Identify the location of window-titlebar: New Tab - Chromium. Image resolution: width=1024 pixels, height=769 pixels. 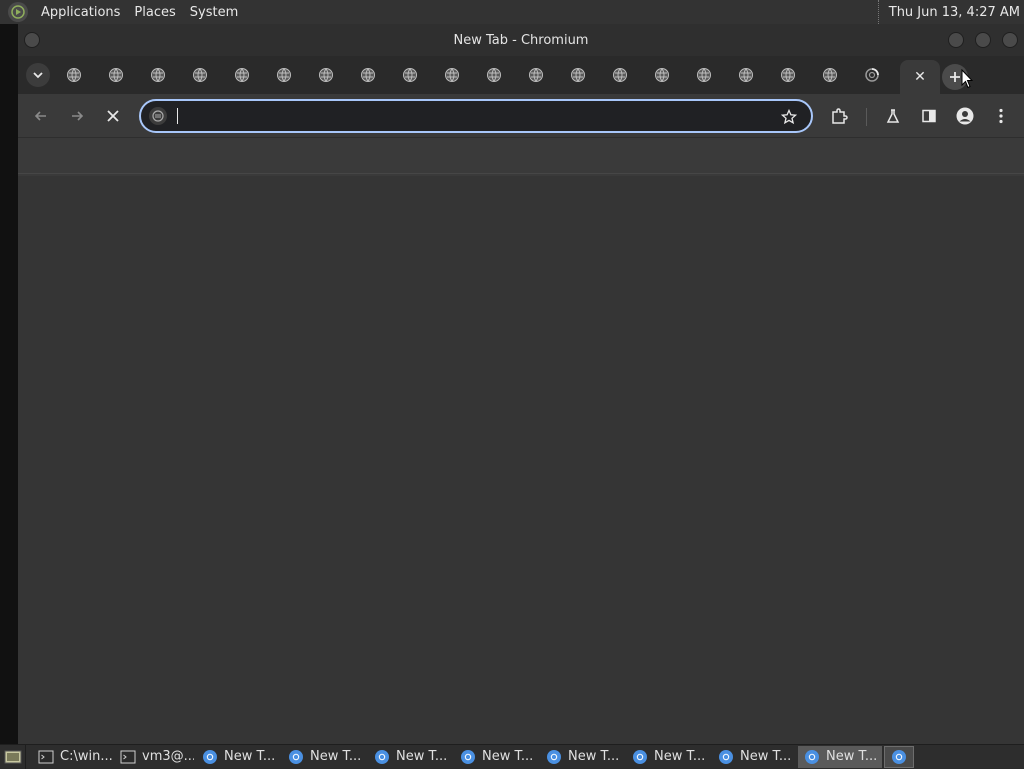
(521, 40).